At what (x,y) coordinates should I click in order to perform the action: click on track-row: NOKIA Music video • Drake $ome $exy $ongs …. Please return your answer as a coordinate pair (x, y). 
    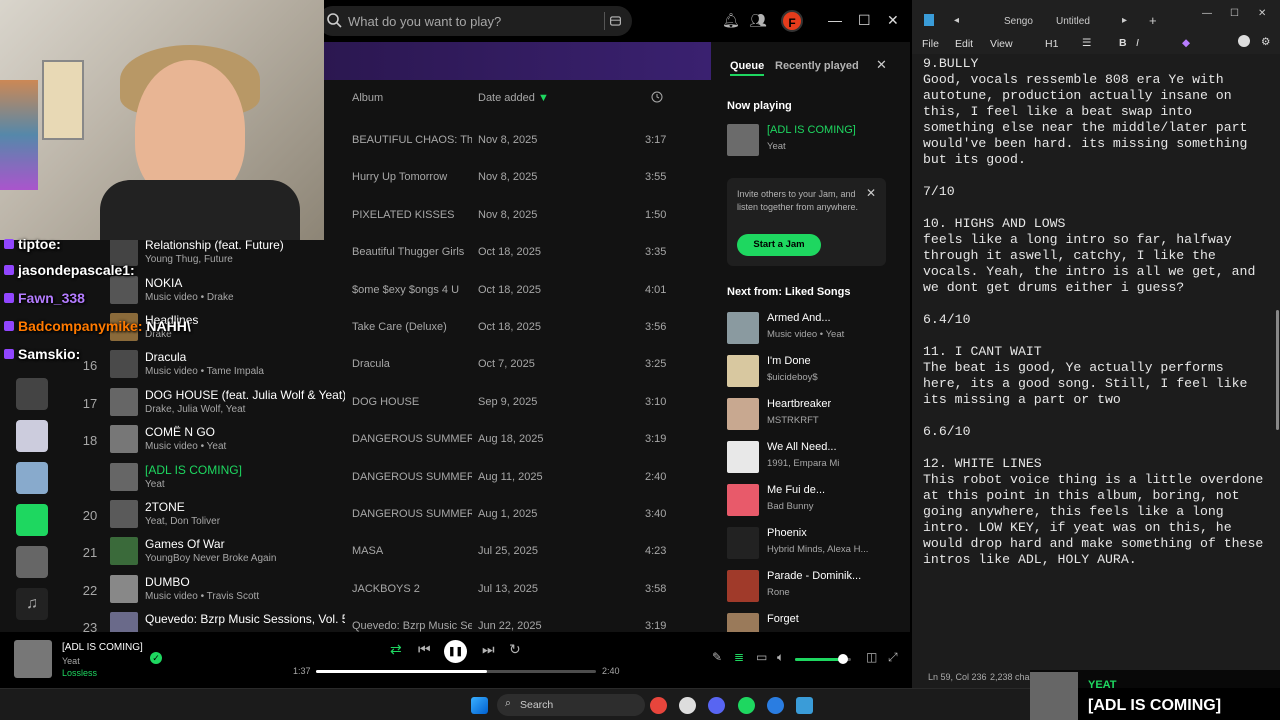
    Looking at the image, I should click on (390, 290).